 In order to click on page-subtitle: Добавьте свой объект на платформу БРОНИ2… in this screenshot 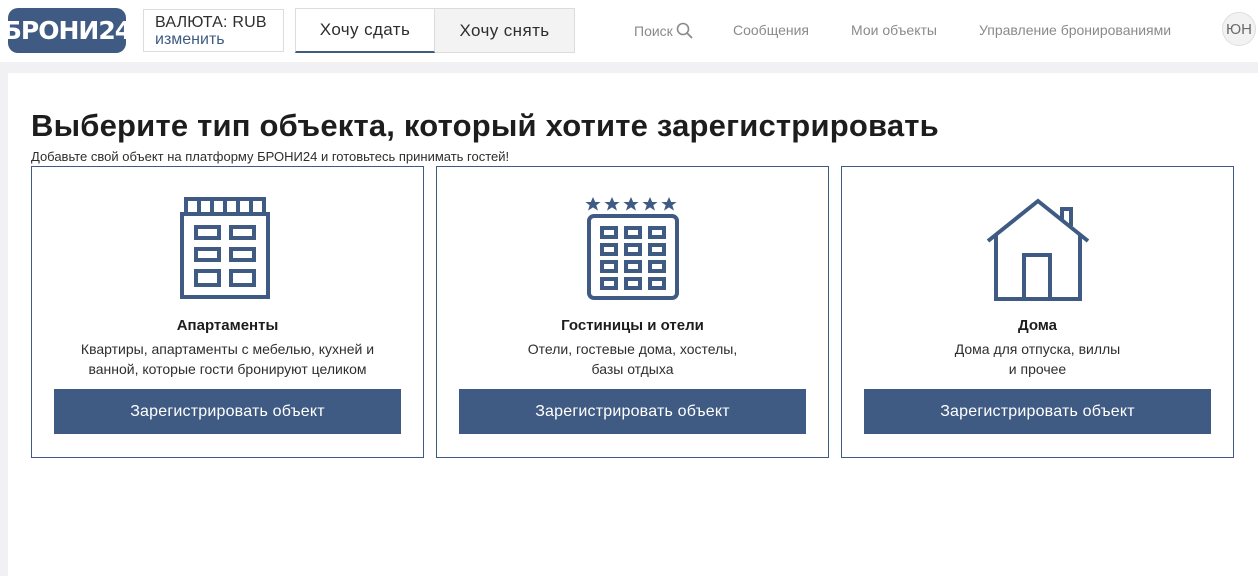, I will do `click(270, 156)`.